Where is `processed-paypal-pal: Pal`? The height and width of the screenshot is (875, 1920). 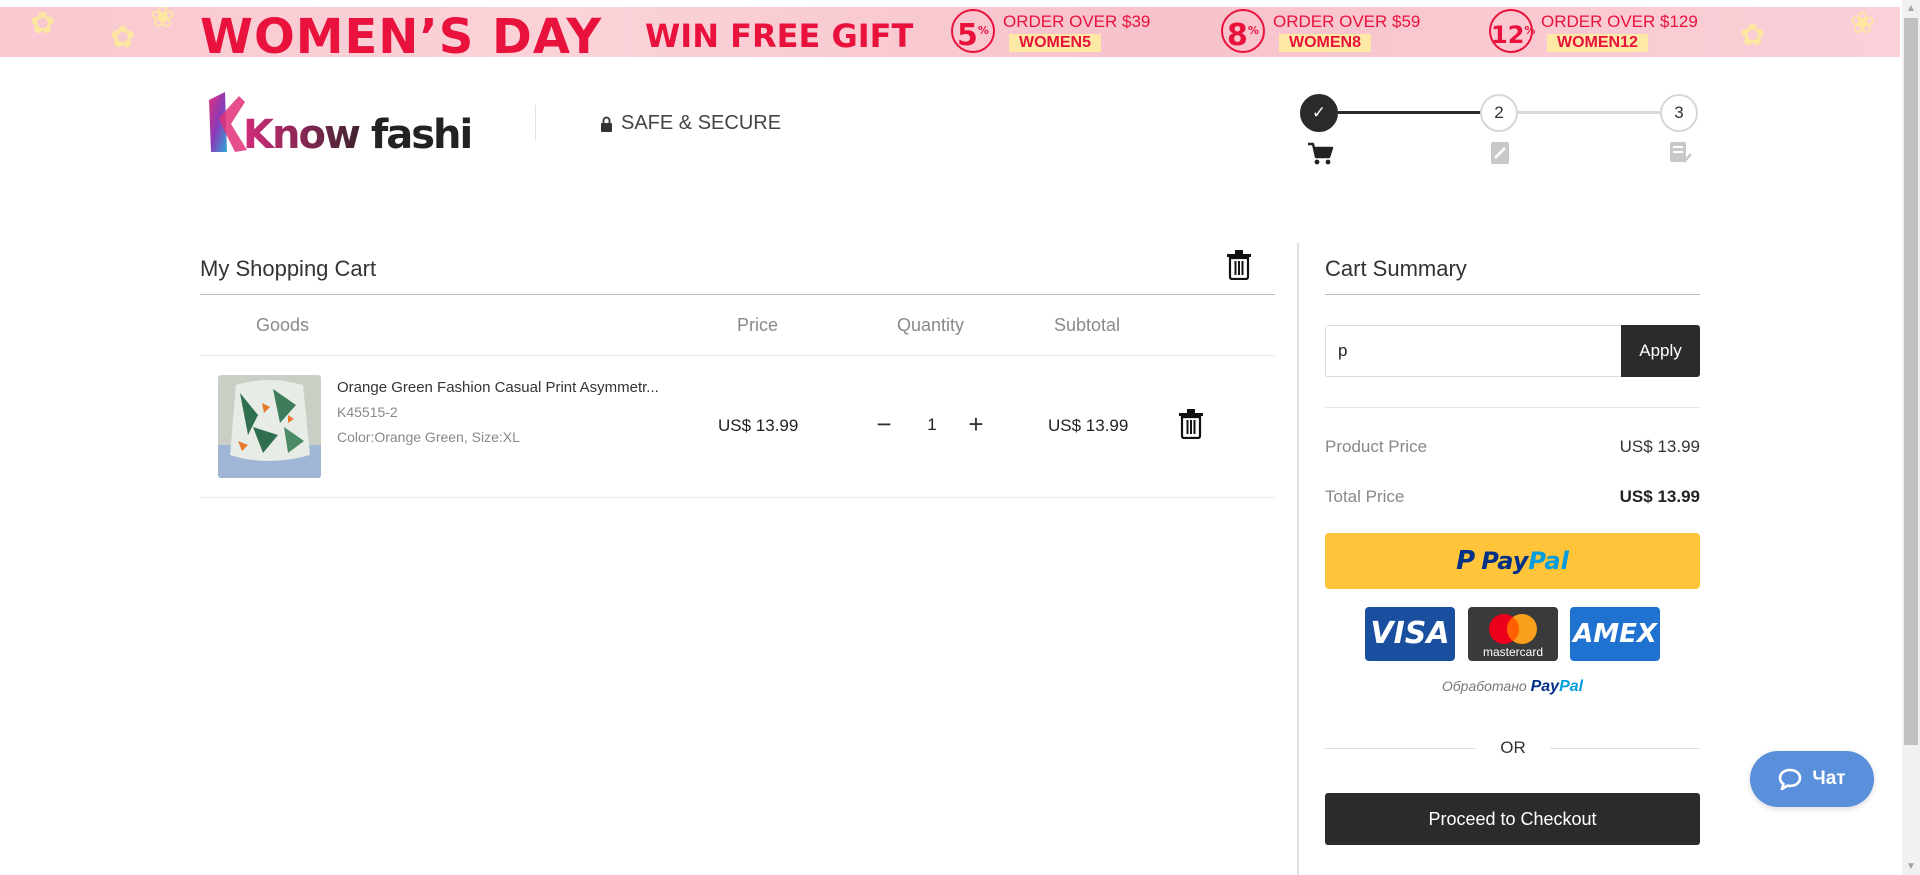
processed-paypal-pal: Pal is located at coordinates (1571, 686).